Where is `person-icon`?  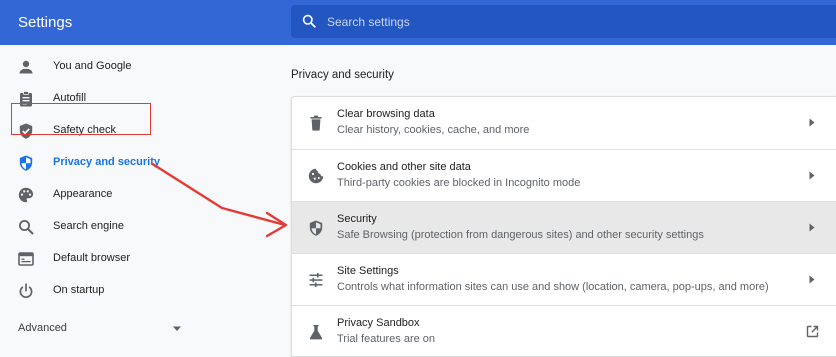
person-icon is located at coordinates (26, 67).